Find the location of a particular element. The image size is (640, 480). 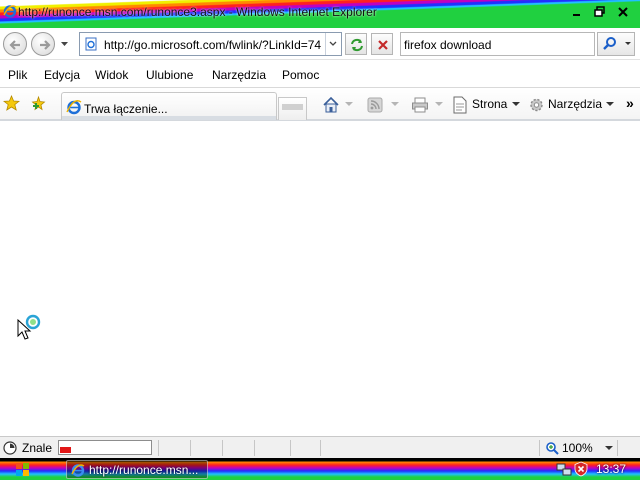

tools-menu-label: Narzędzia is located at coordinates (575, 104).